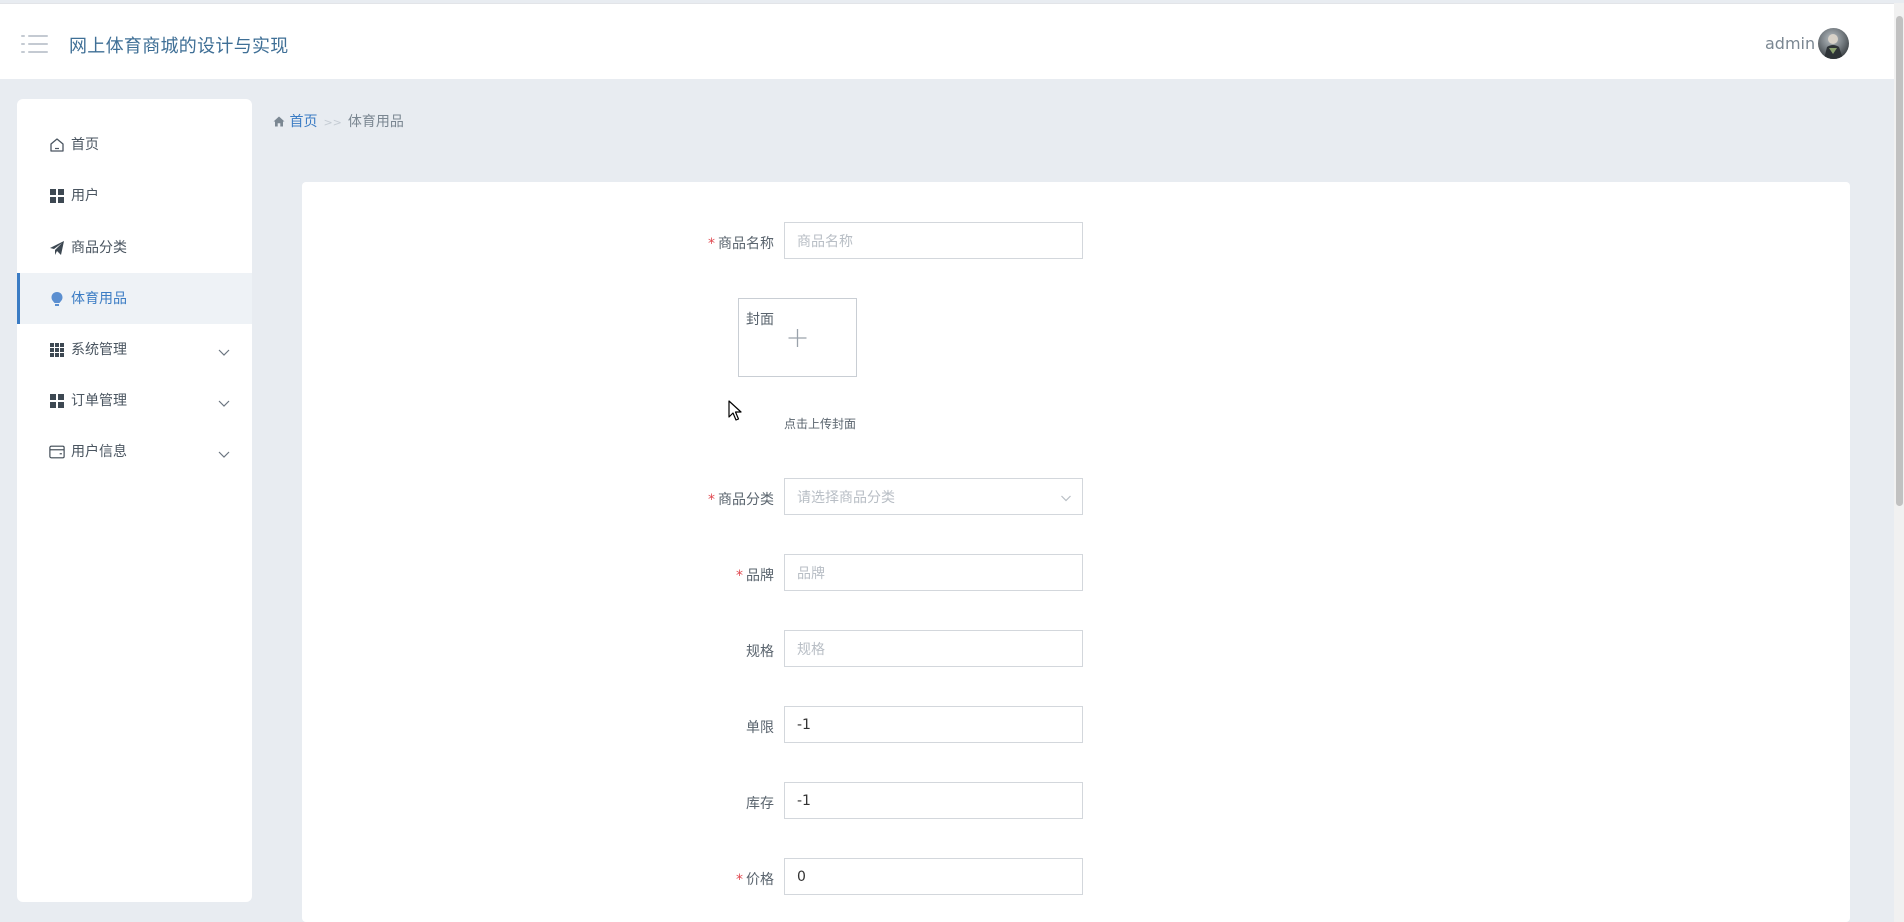 This screenshot has height=922, width=1904. I want to click on category-placeholder: 请选择商品分类, so click(846, 497).